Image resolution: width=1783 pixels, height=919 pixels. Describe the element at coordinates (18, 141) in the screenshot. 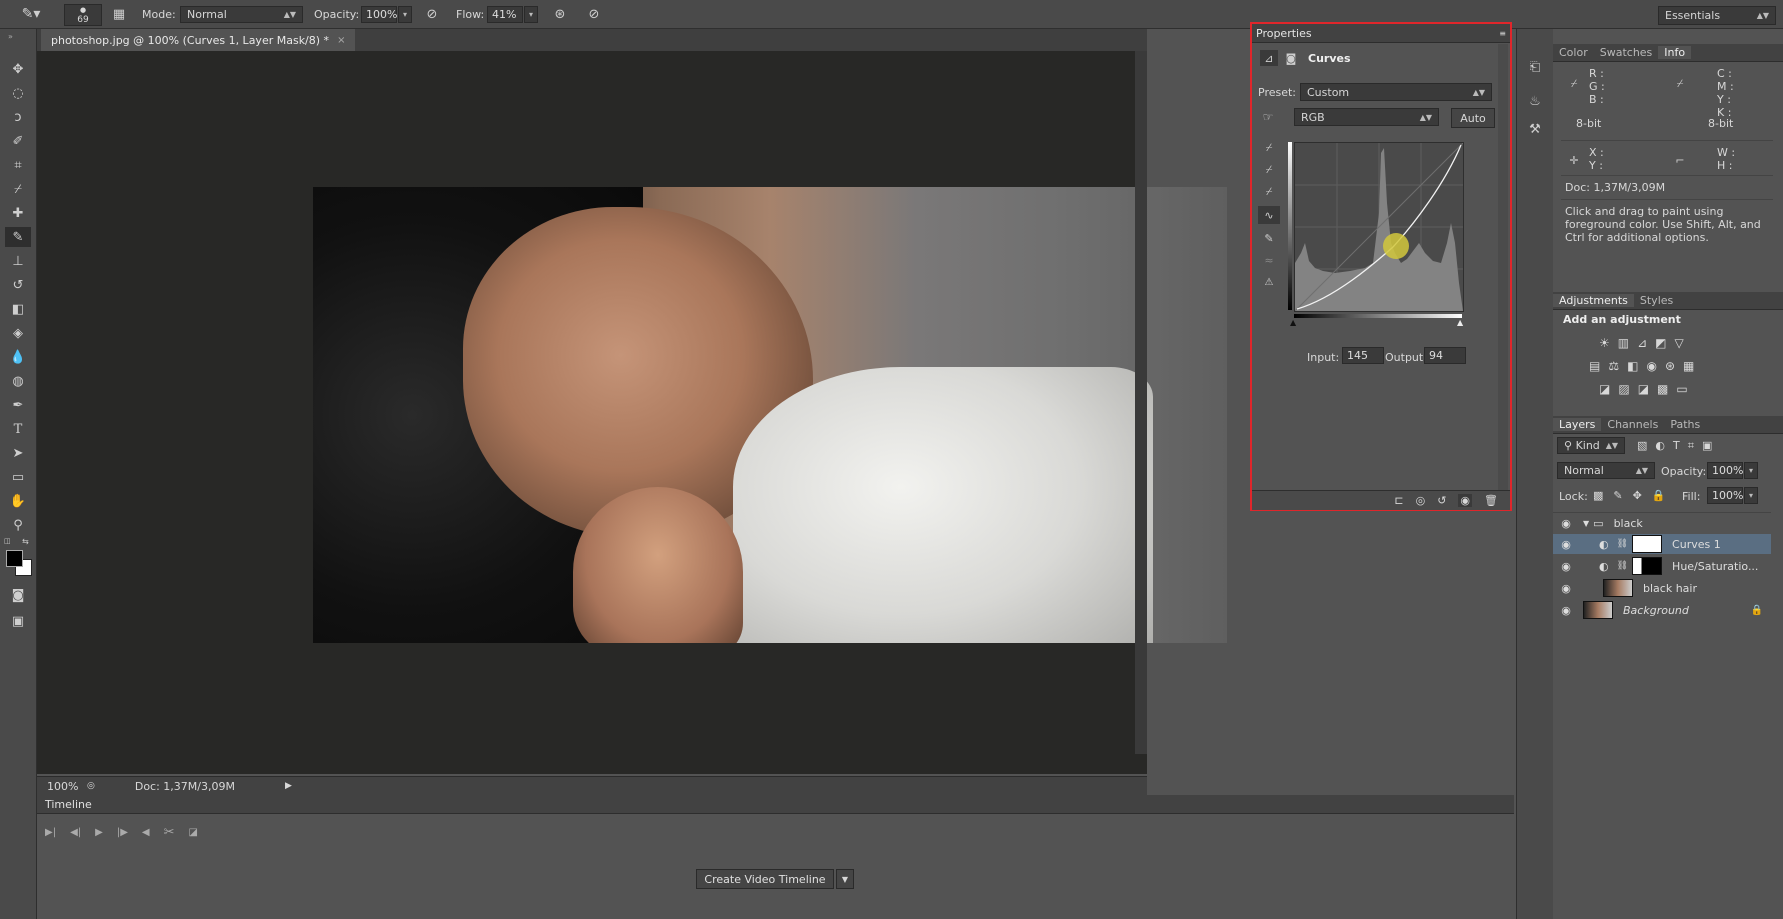

I see `quick-selection-tool-icon: ✐` at that location.